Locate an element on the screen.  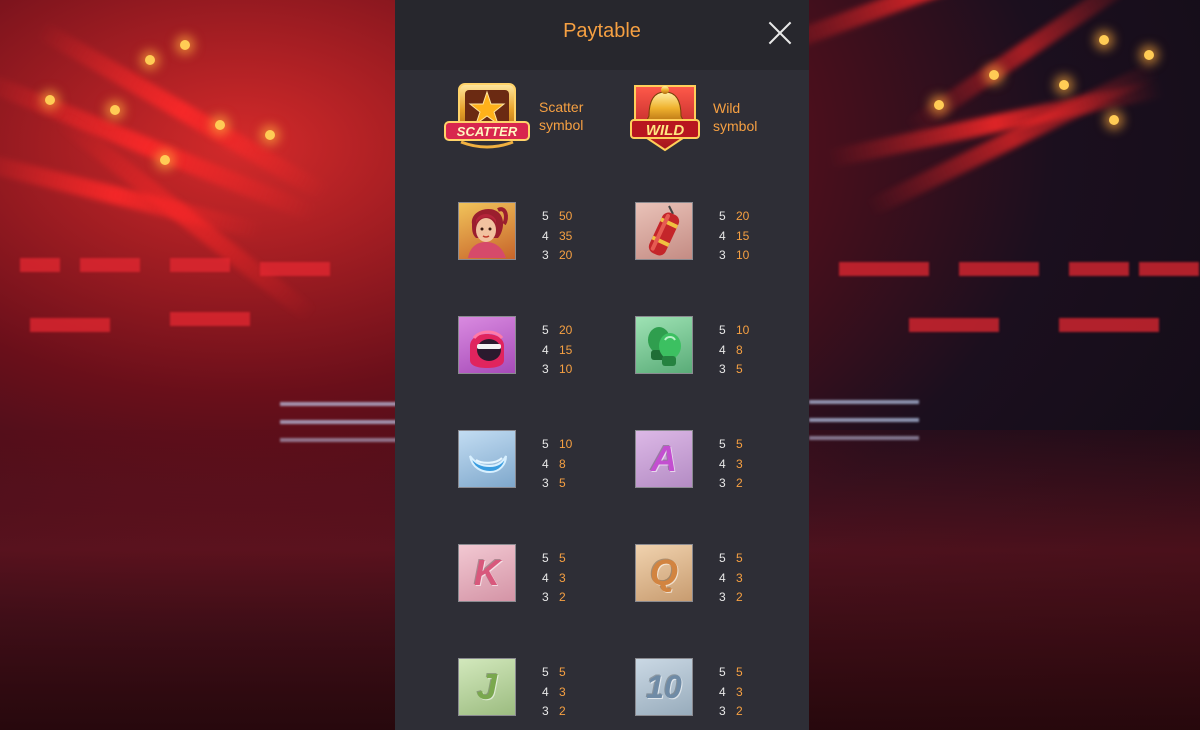
paytable-header: Paytable is located at coordinates (602, 35).